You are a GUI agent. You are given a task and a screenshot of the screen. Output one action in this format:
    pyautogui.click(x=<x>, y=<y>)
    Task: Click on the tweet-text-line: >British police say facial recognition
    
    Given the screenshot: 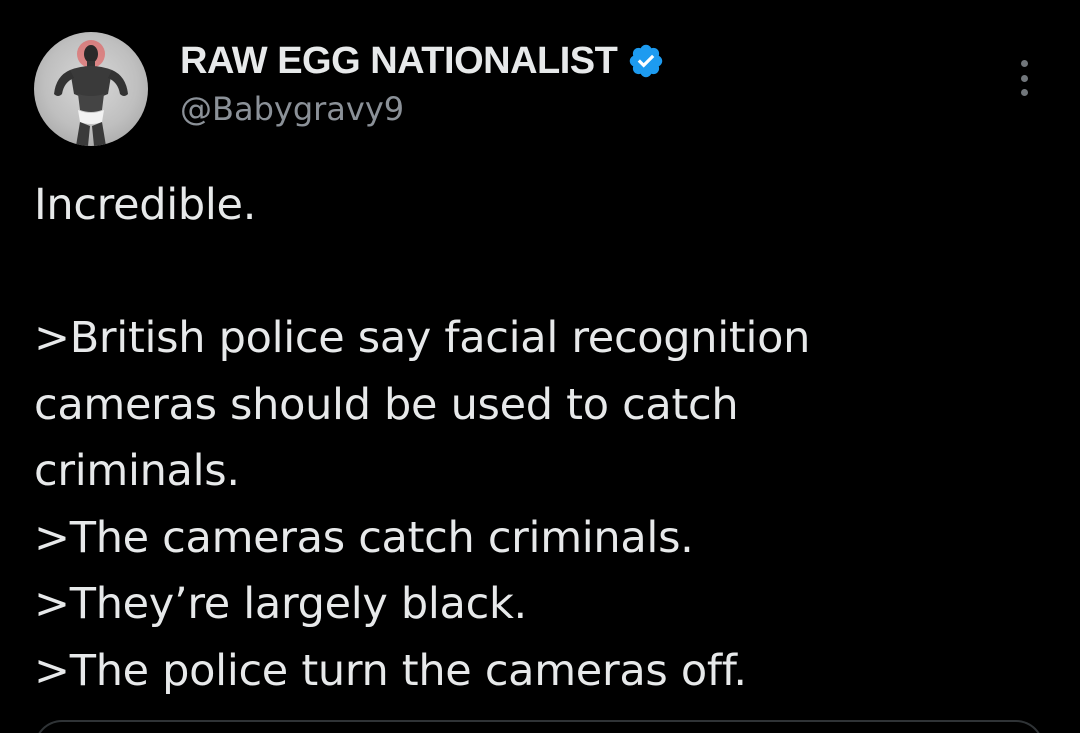 What is the action you would take?
    pyautogui.click(x=422, y=338)
    